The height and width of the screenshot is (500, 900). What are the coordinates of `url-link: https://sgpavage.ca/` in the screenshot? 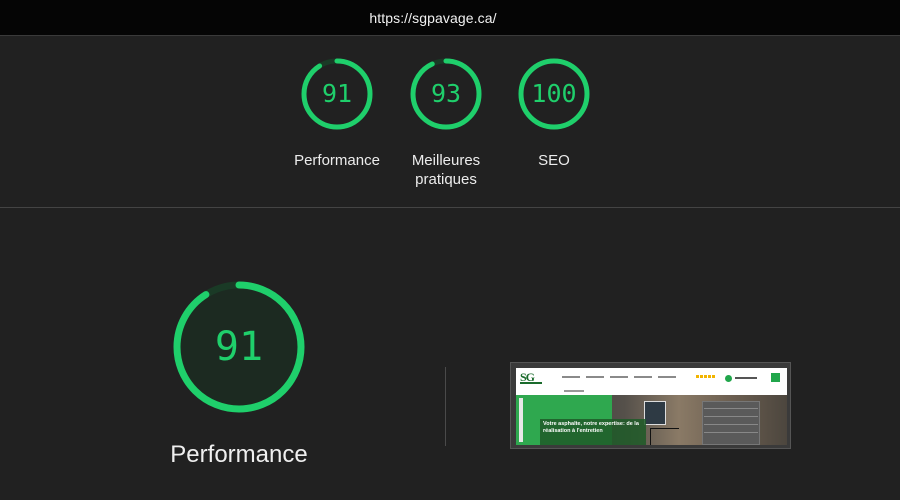 It's located at (432, 18).